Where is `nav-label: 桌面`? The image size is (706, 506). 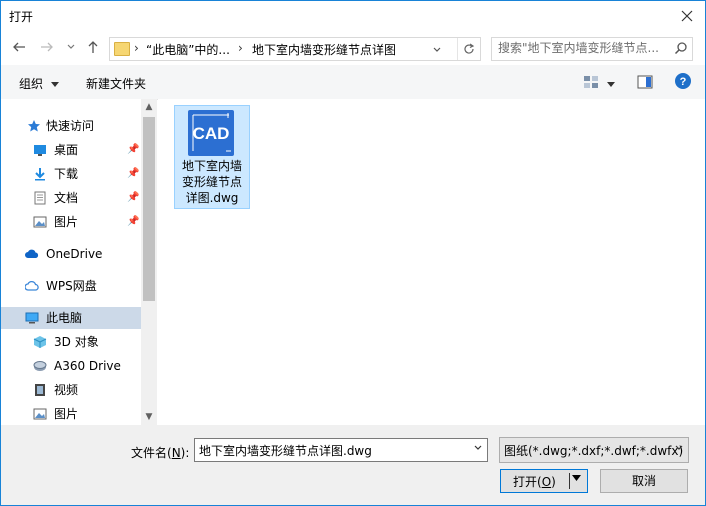 nav-label: 桌面 is located at coordinates (66, 150).